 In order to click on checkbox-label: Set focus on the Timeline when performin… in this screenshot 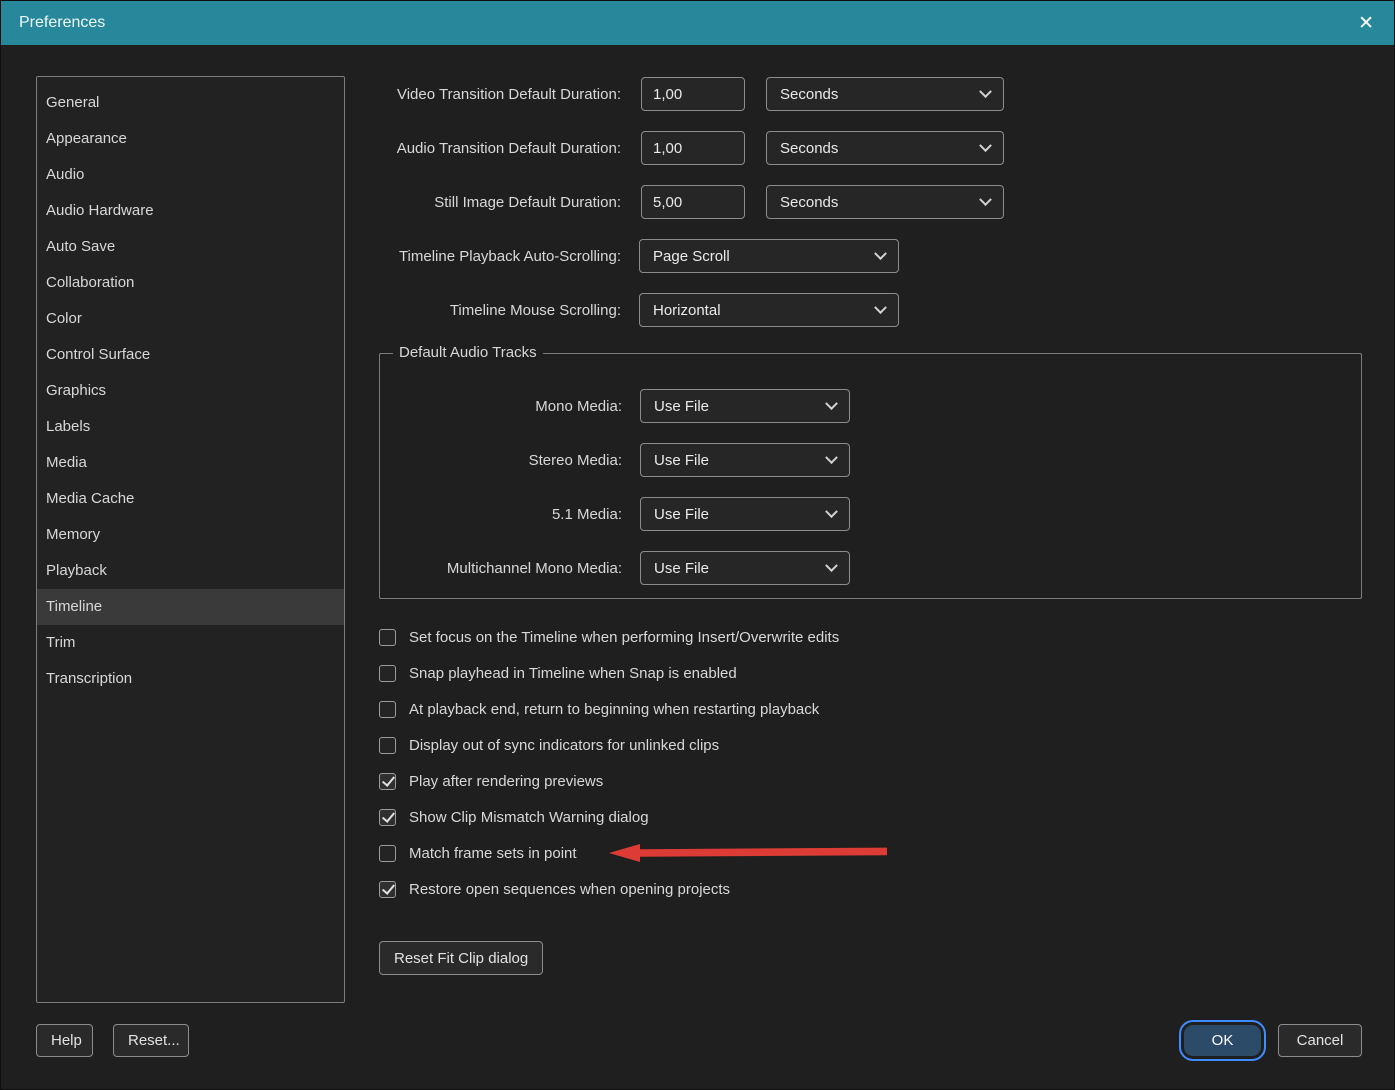, I will do `click(624, 637)`.